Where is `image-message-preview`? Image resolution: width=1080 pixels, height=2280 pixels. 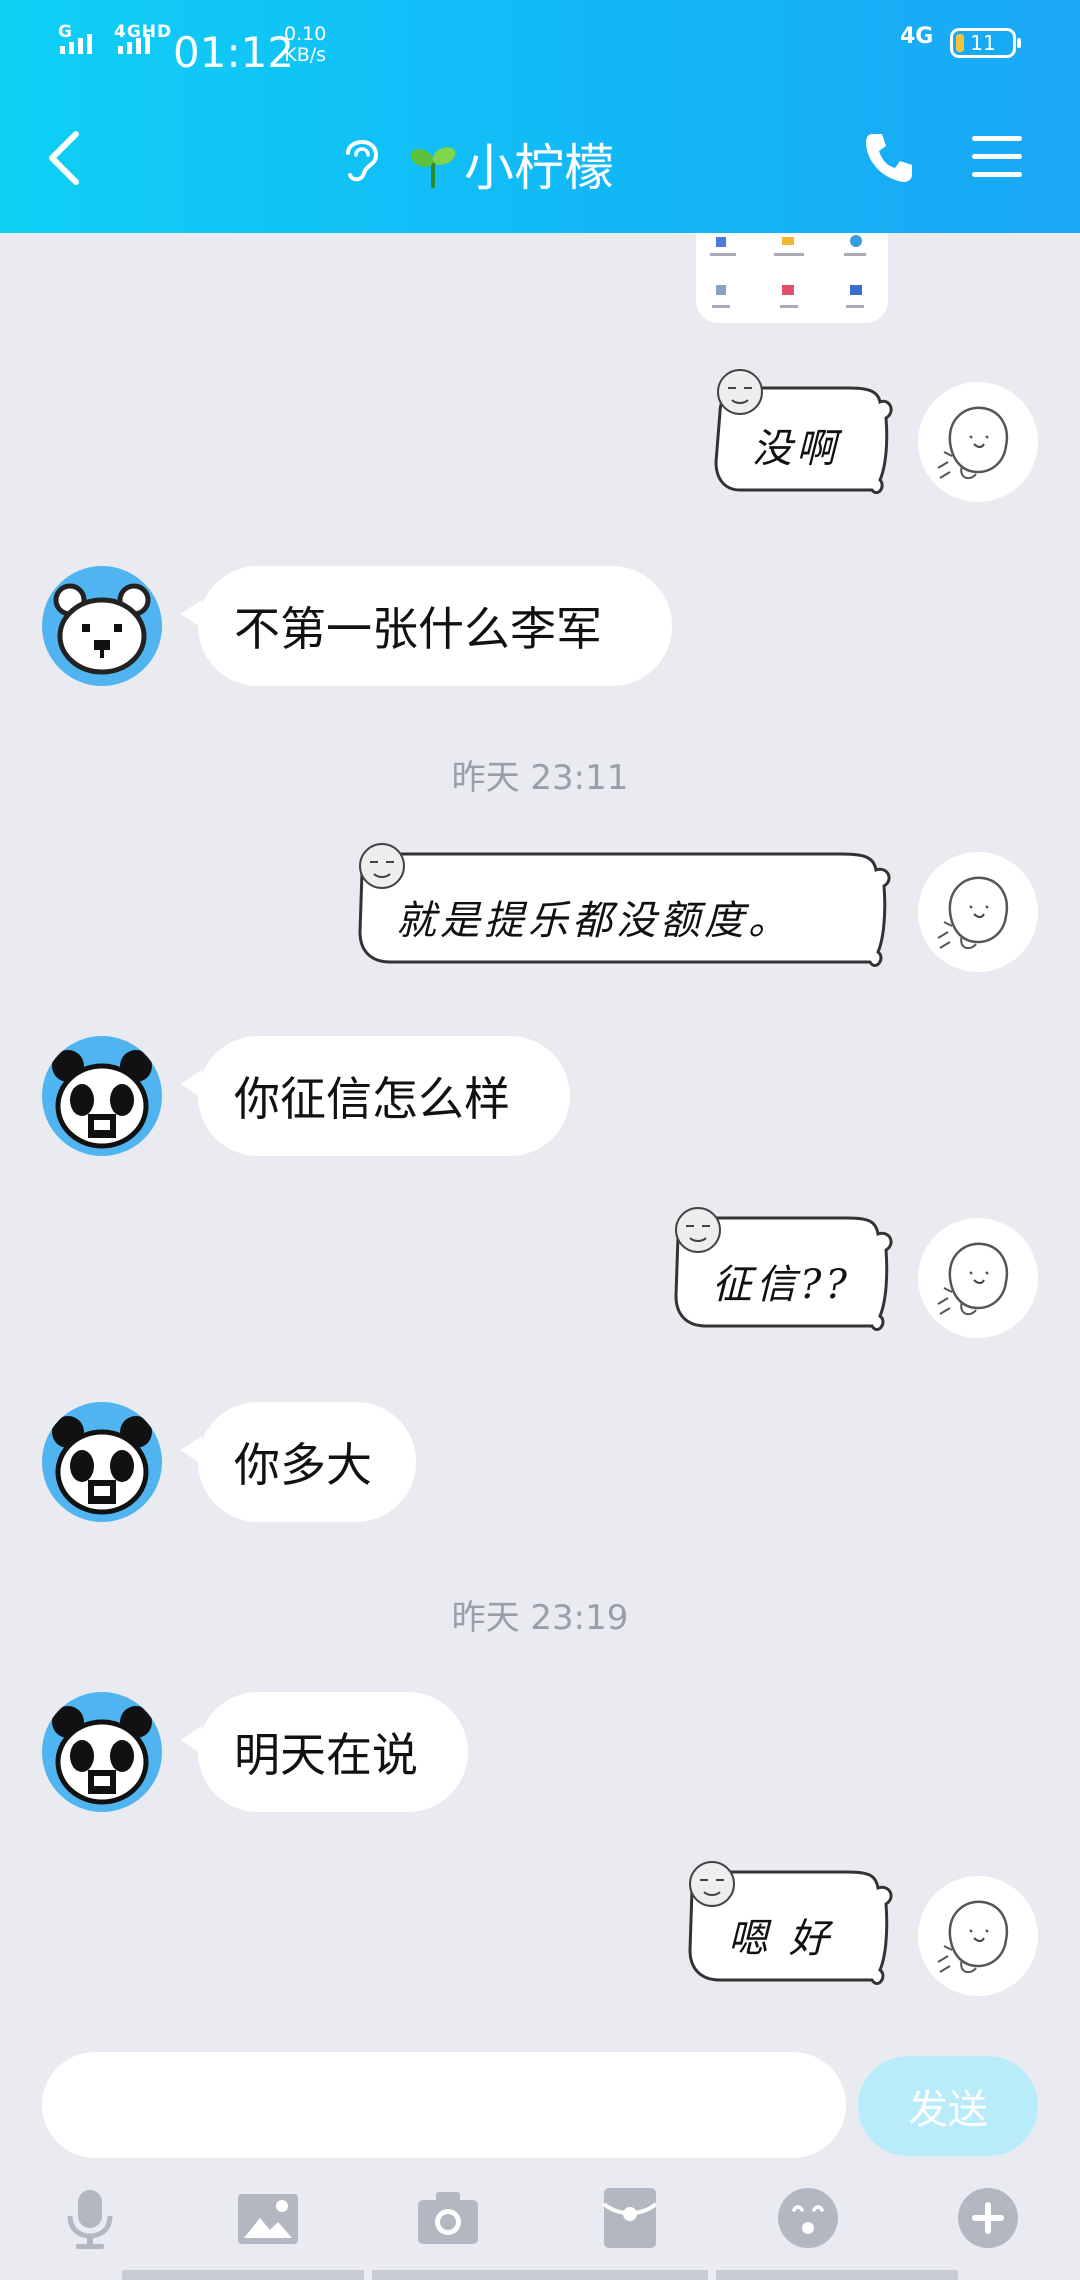
image-message-preview is located at coordinates (792, 278).